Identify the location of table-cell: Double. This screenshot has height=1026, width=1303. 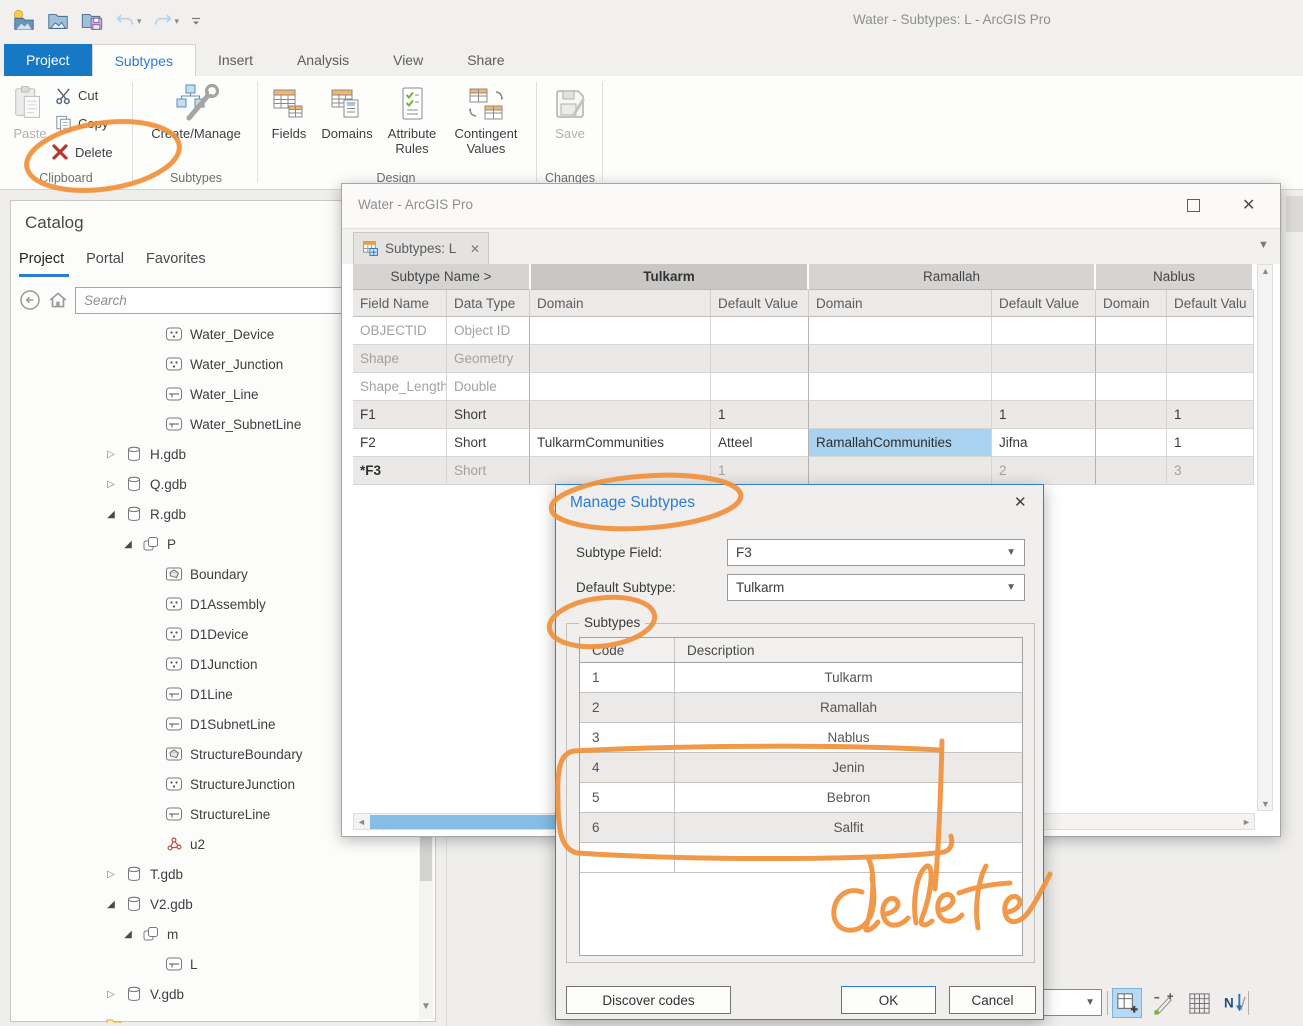
(488, 387).